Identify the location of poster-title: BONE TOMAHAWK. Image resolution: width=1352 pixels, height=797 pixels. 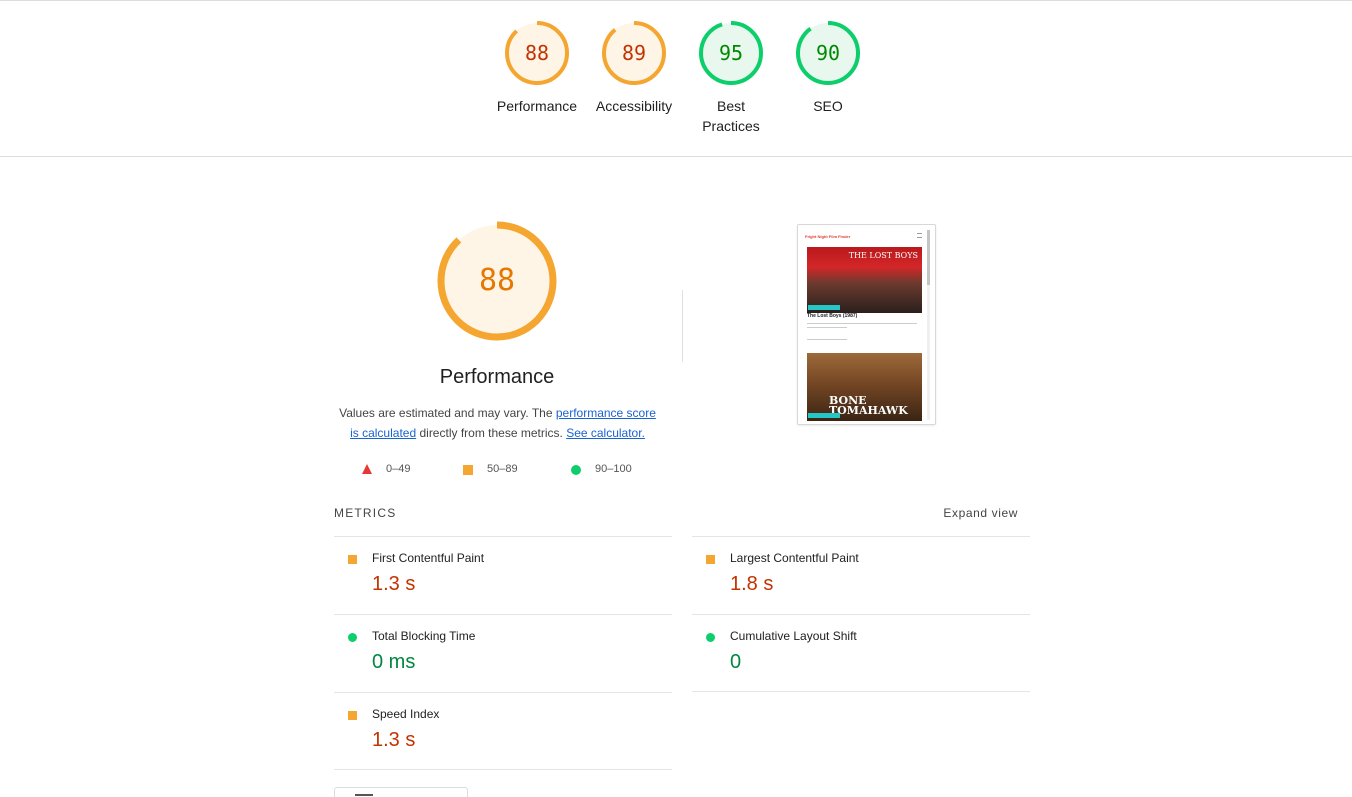
(868, 405).